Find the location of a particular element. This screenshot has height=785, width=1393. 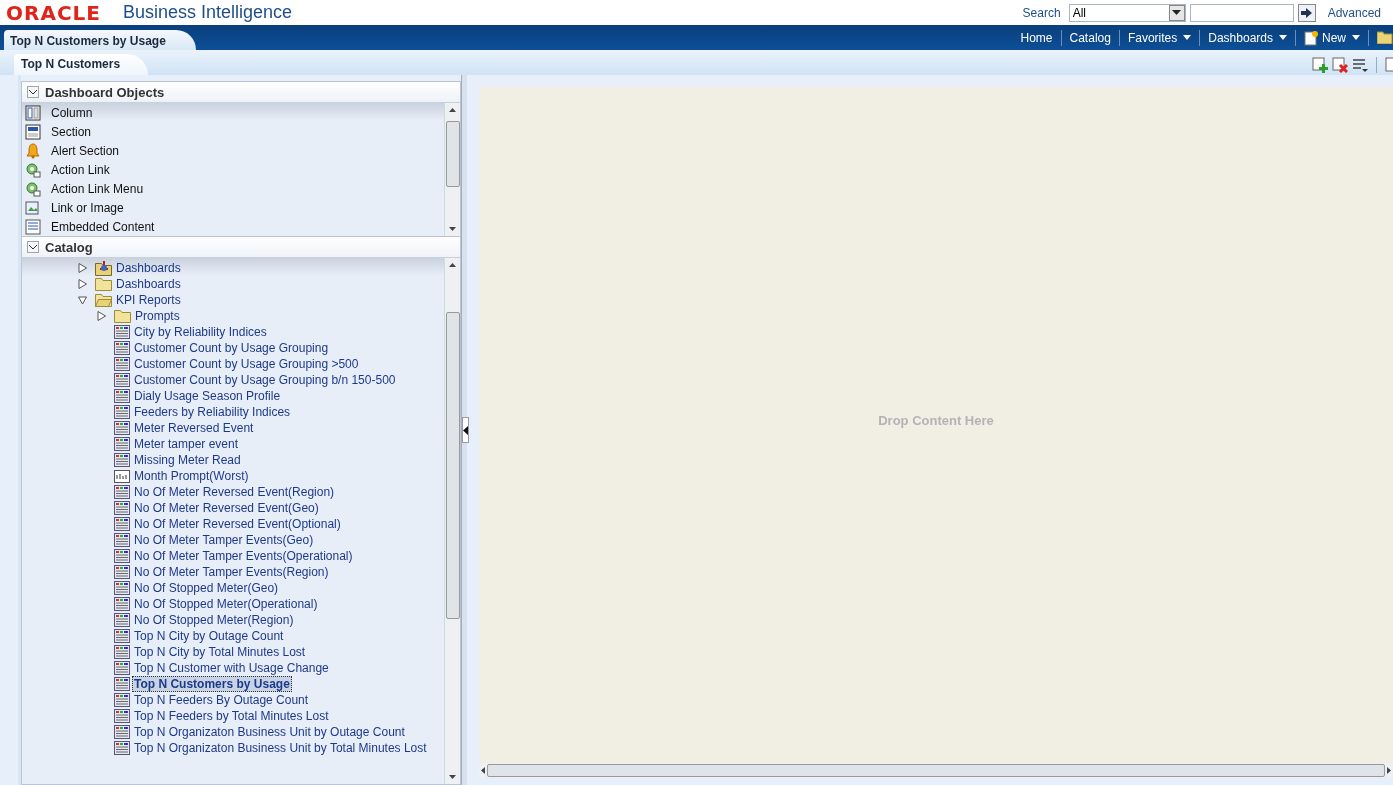

chevron-icon is located at coordinates (33, 247).